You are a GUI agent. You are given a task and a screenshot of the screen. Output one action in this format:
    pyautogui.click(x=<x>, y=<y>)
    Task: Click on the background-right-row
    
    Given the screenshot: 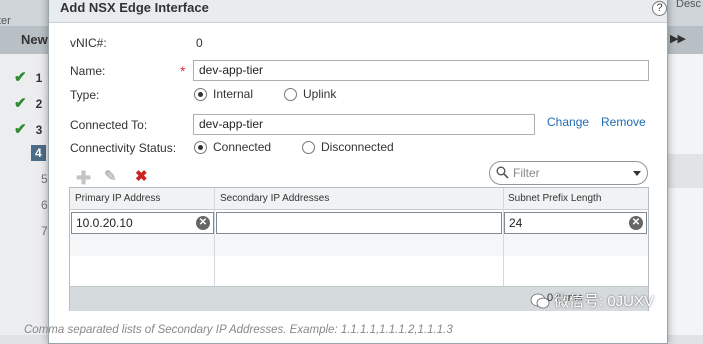 What is the action you would take?
    pyautogui.click(x=684, y=171)
    